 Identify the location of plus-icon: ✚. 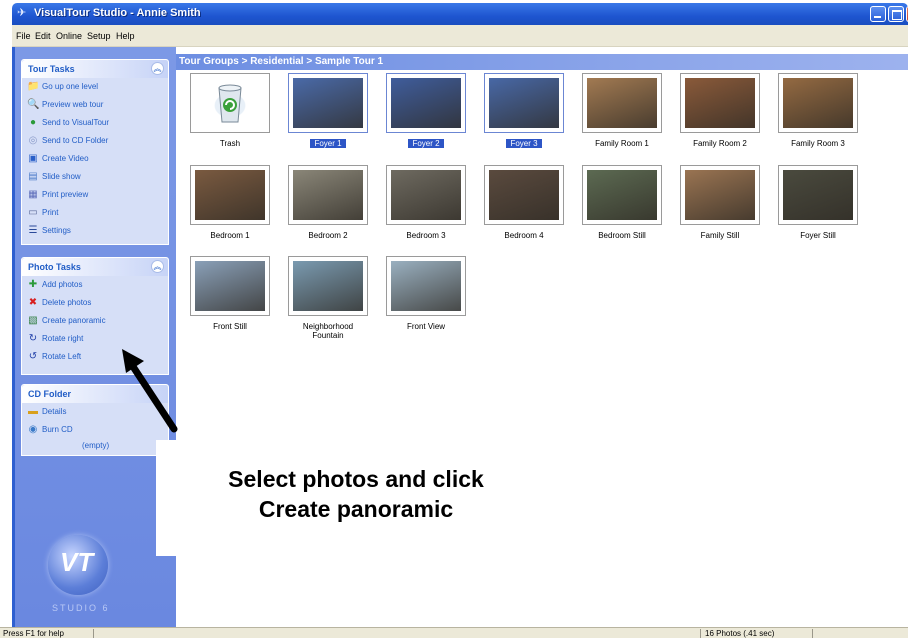
(33, 284).